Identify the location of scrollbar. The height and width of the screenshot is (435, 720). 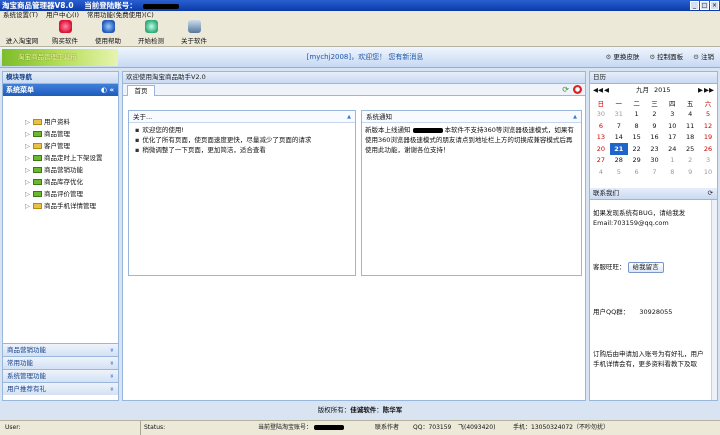
(714, 300).